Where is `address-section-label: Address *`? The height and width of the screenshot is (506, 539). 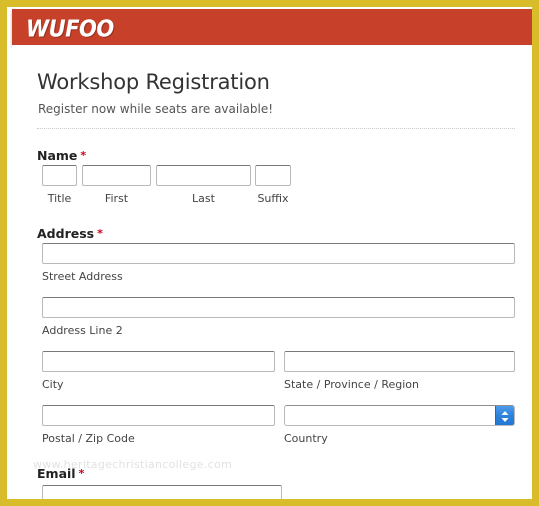 address-section-label: Address * is located at coordinates (70, 233).